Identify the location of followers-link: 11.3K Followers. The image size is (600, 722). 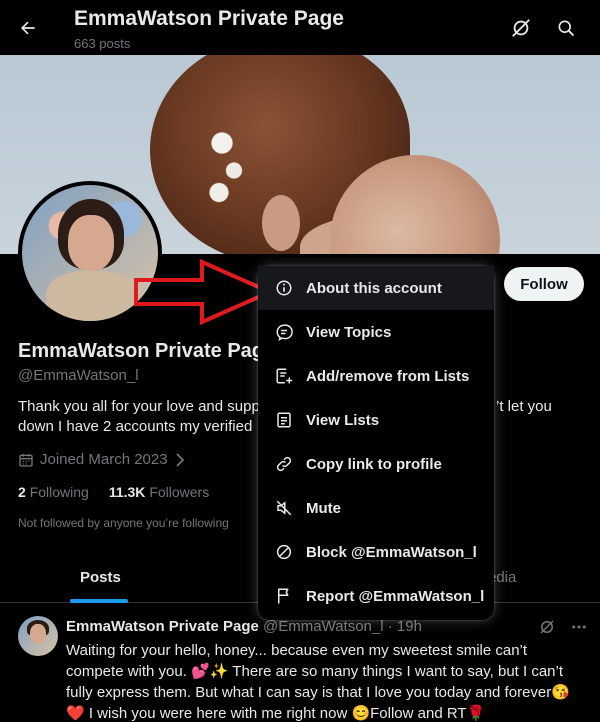
(159, 492).